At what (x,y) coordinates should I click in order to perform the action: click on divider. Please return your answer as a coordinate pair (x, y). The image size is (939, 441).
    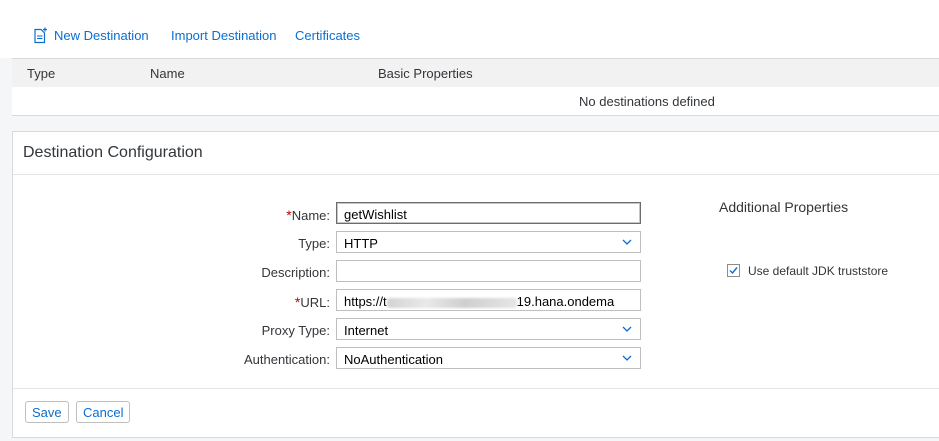
    Looking at the image, I should click on (476, 388).